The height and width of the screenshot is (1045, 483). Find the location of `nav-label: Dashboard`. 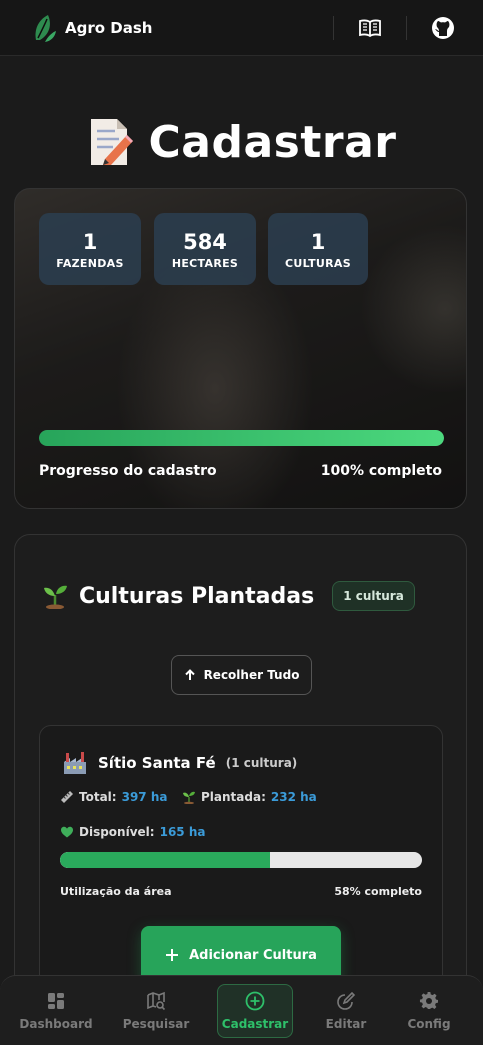

nav-label: Dashboard is located at coordinates (56, 1024).